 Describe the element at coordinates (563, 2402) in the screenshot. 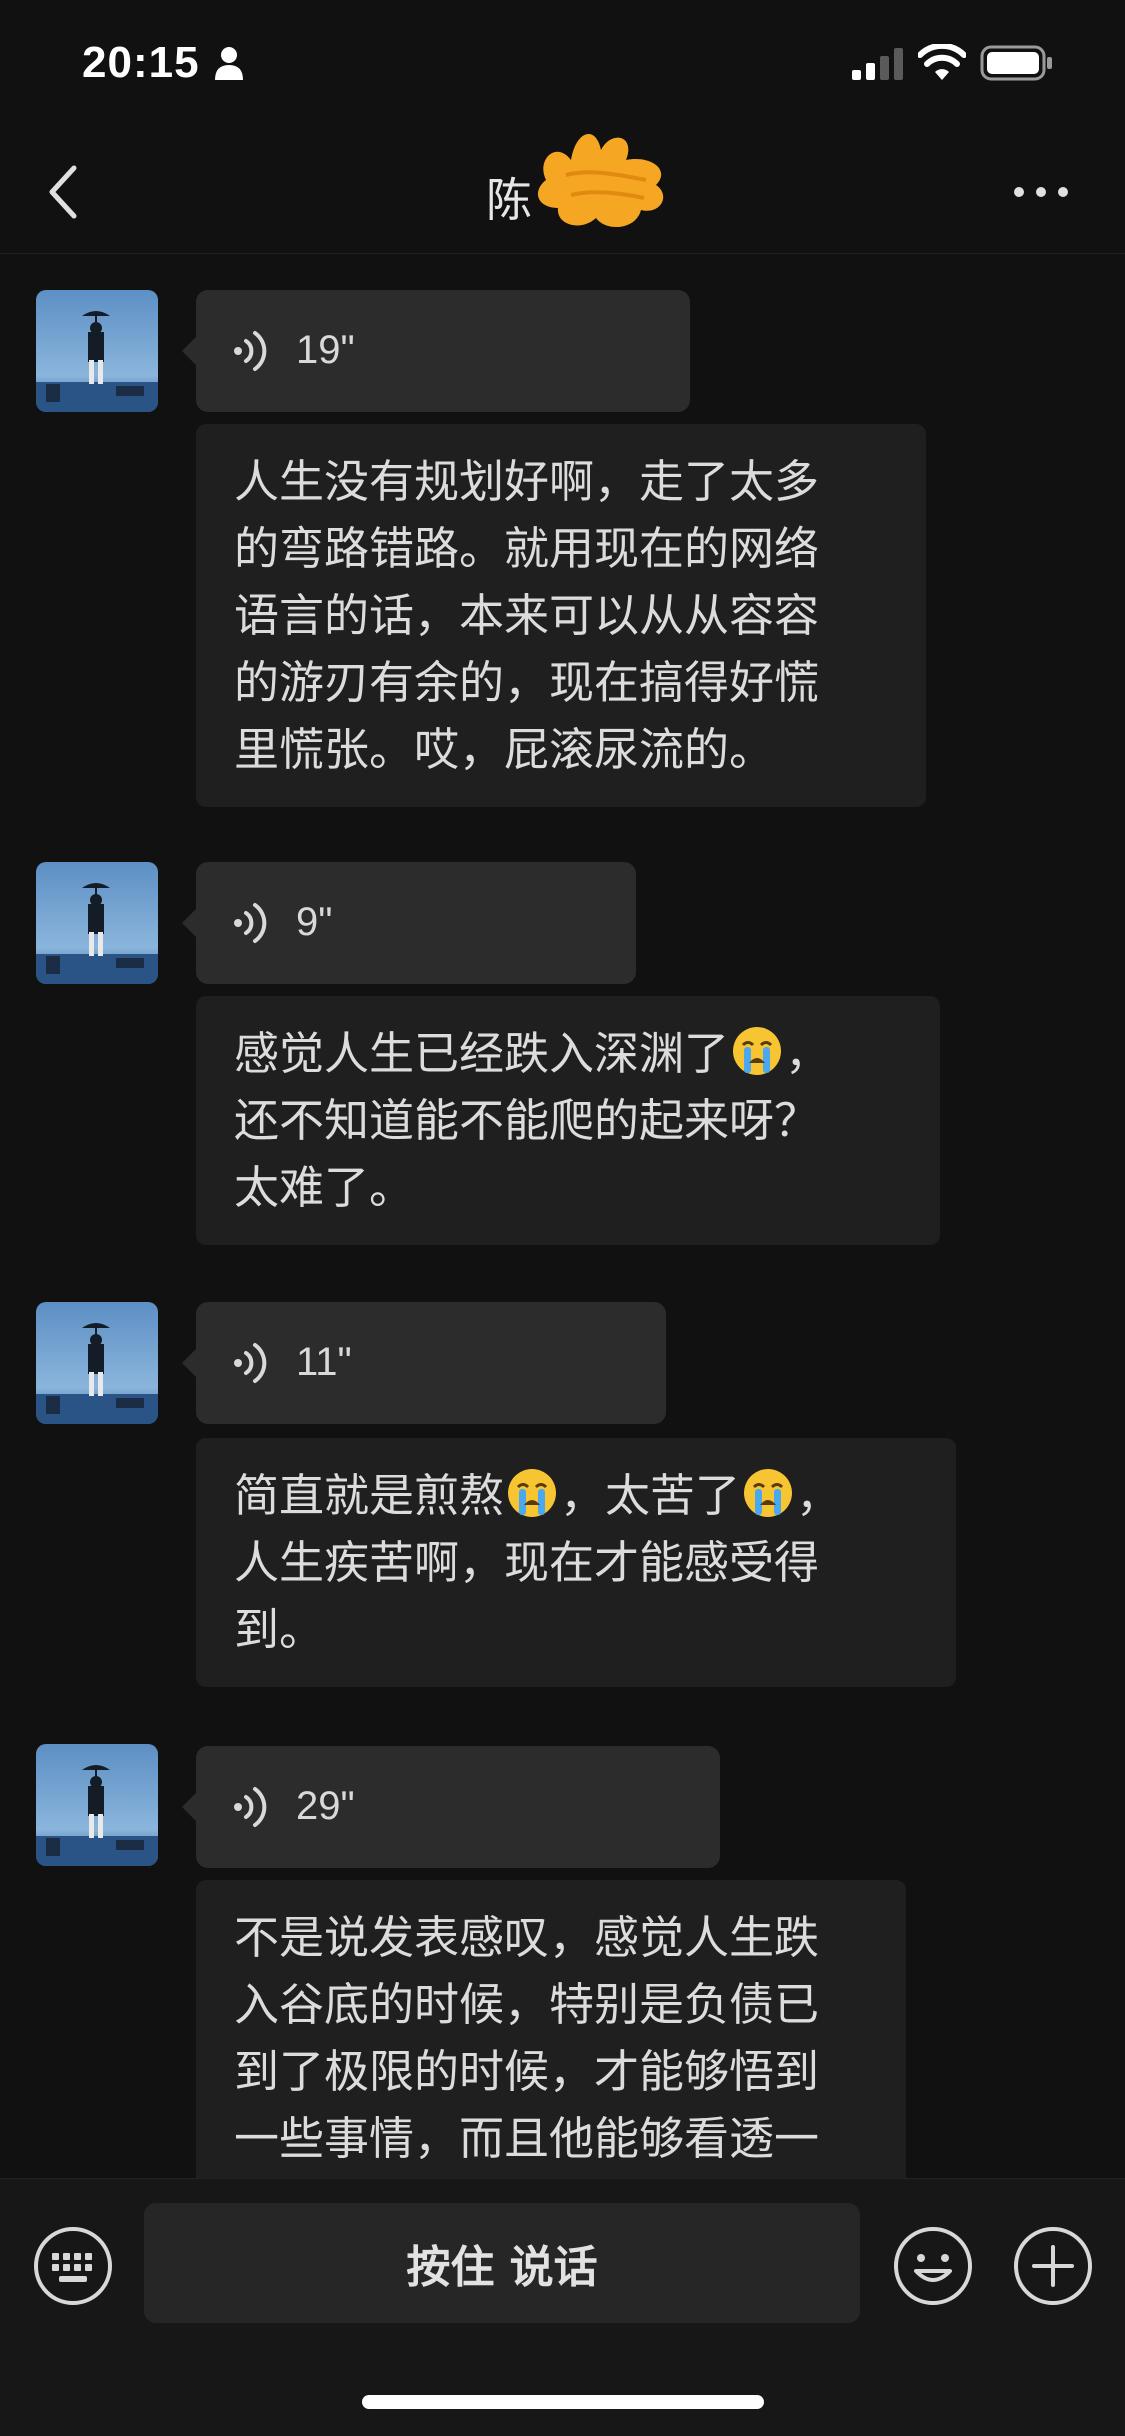

I see `home-indicator` at that location.